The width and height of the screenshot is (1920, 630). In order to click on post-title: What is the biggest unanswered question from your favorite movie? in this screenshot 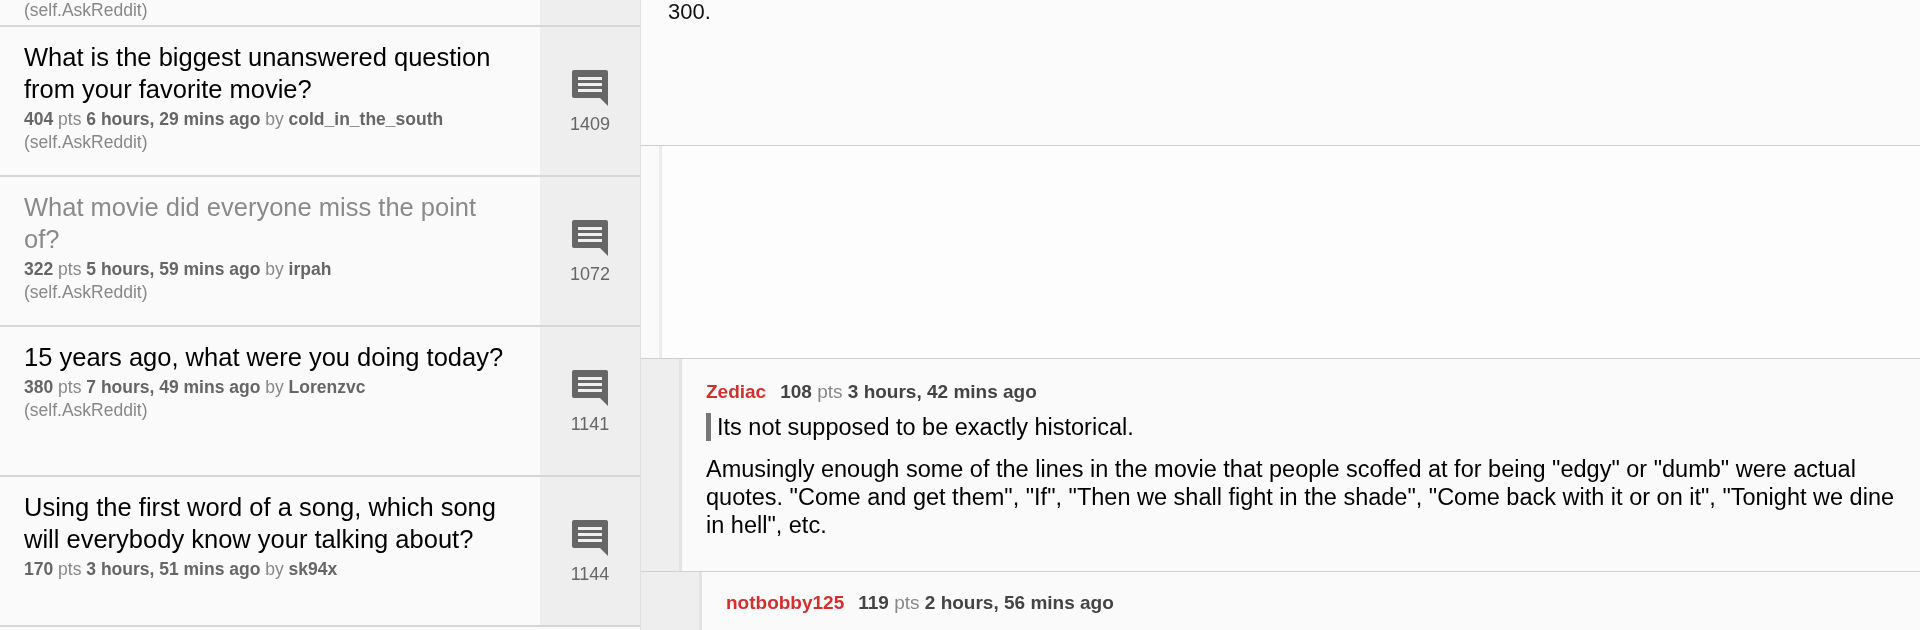, I will do `click(258, 73)`.